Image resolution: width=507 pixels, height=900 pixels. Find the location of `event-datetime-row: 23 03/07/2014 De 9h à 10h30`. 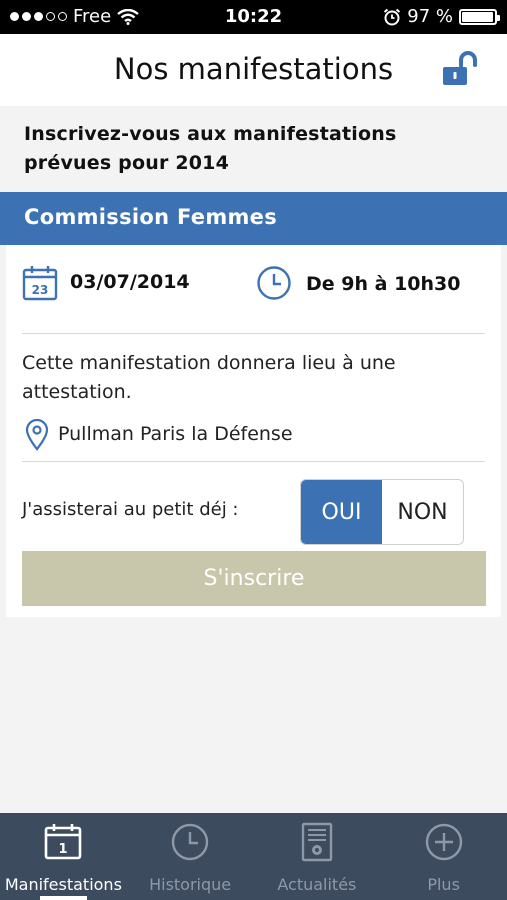

event-datetime-row: 23 03/07/2014 De 9h à 10h30 is located at coordinates (253, 285).